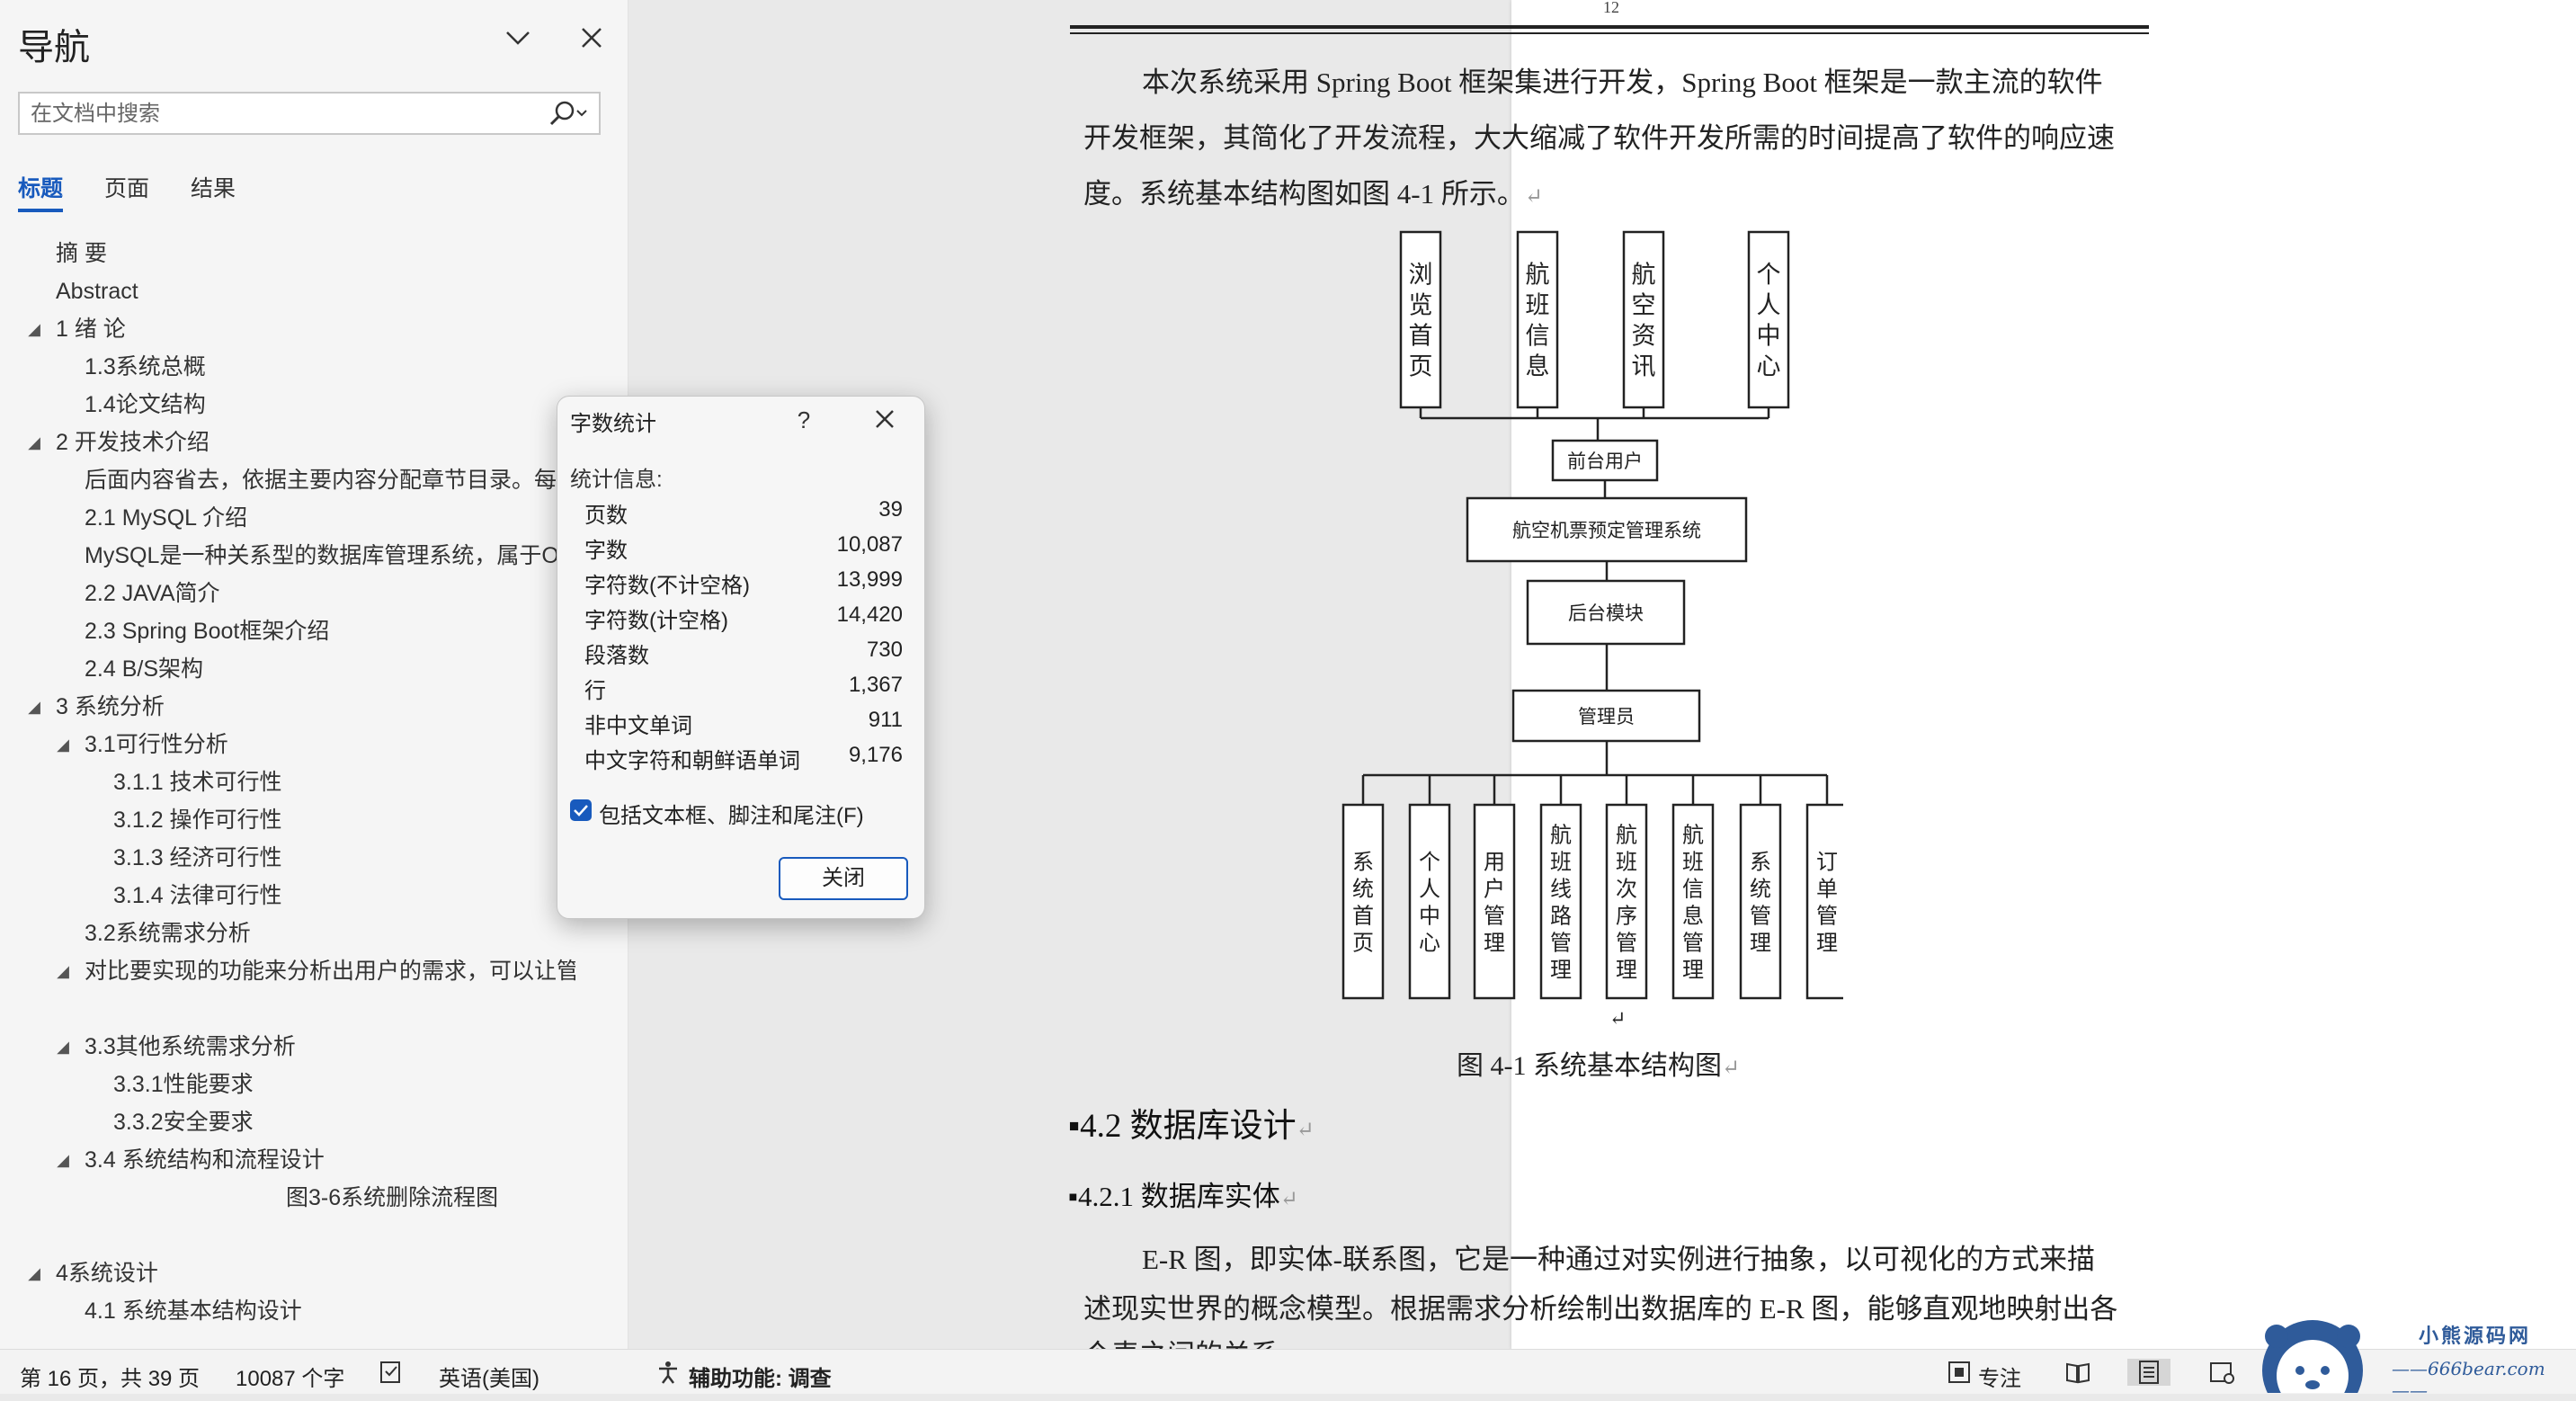 The height and width of the screenshot is (1401, 2576). Describe the element at coordinates (2476, 1336) in the screenshot. I see `watermark-name: 小熊源码网` at that location.